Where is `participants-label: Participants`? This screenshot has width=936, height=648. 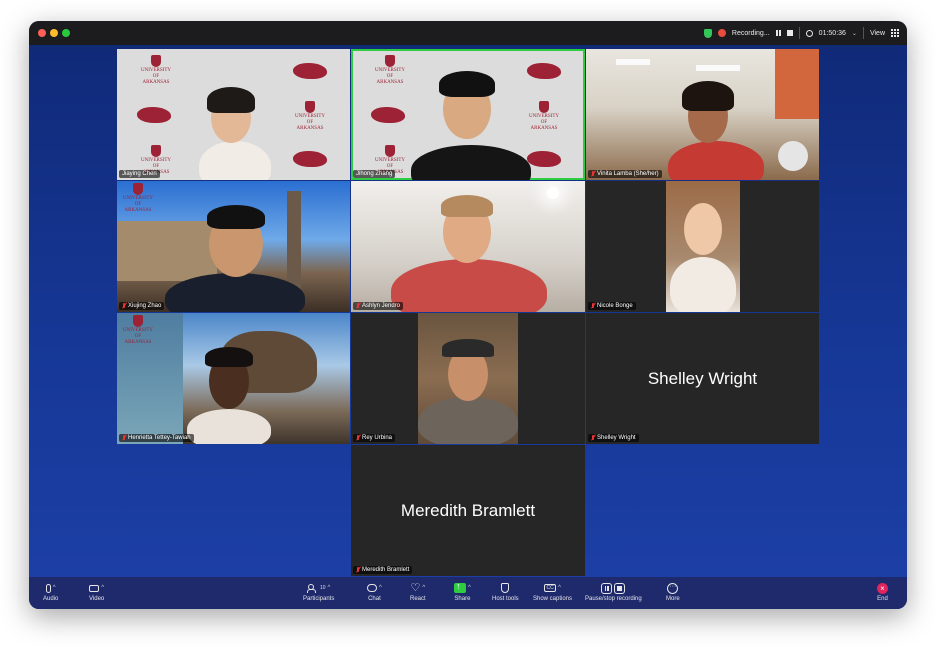 participants-label: Participants is located at coordinates (319, 599).